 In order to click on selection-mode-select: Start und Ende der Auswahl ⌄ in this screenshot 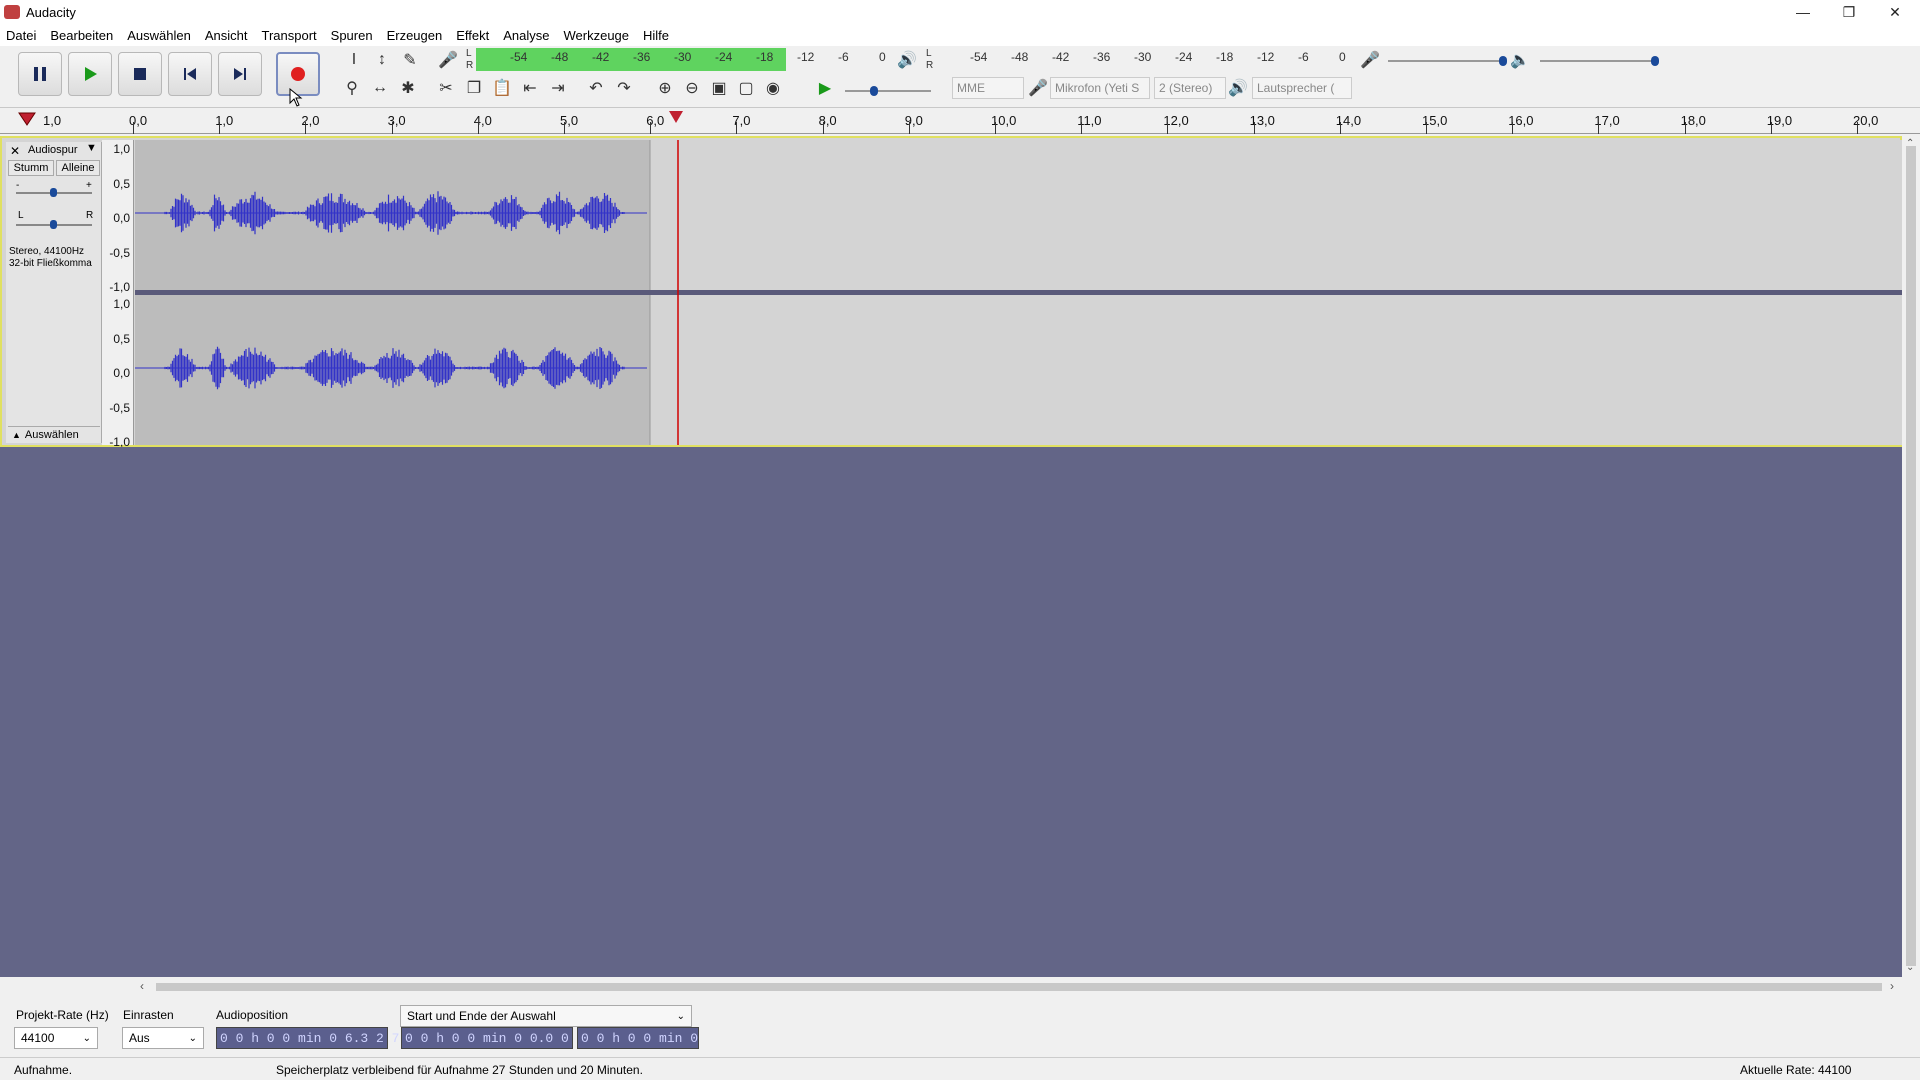, I will do `click(546, 1016)`.